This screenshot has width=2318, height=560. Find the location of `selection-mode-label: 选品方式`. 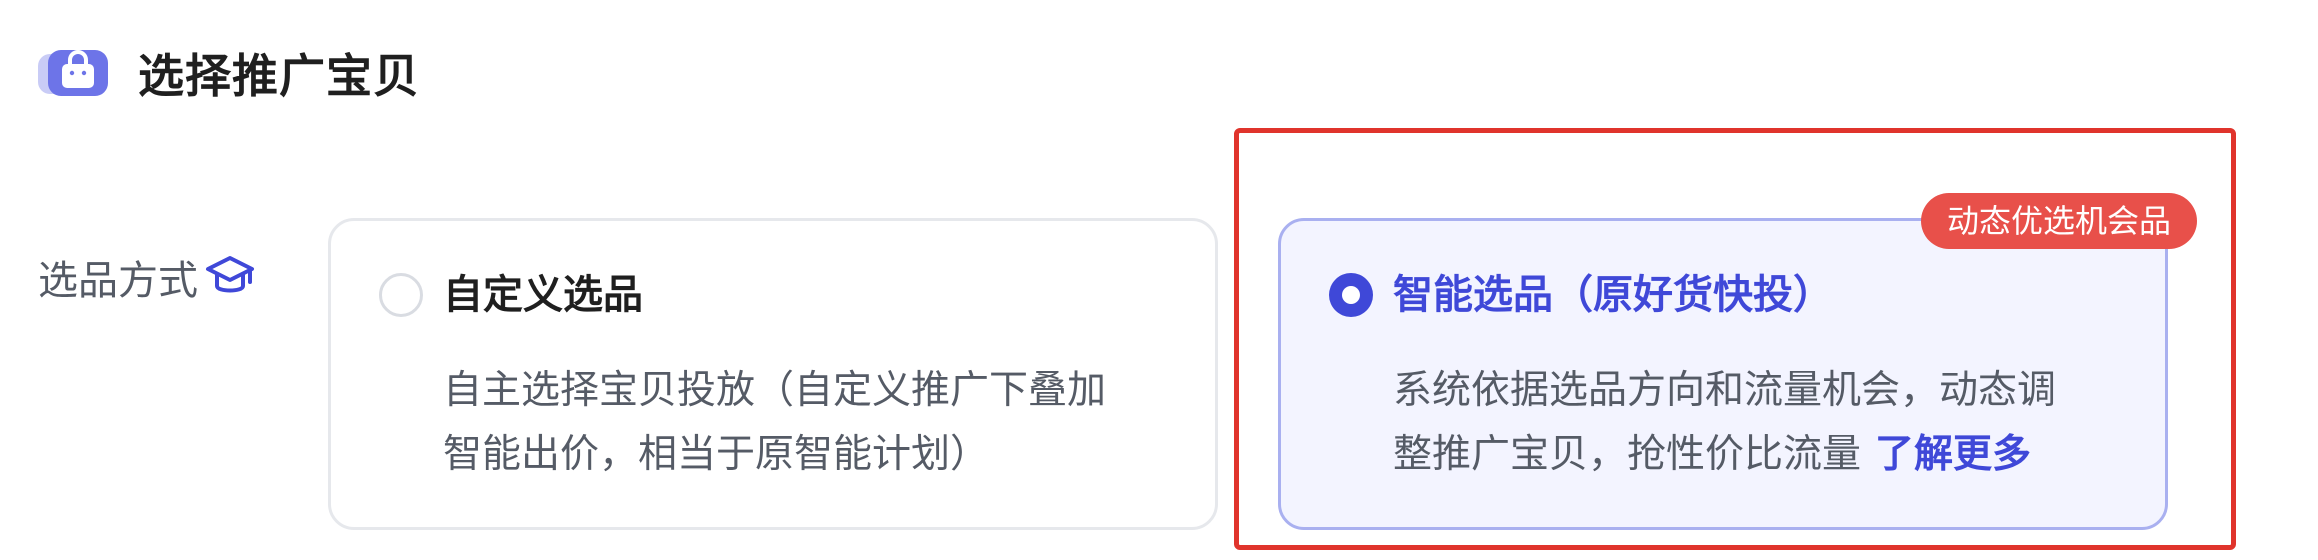

selection-mode-label: 选品方式 is located at coordinates (147, 277).